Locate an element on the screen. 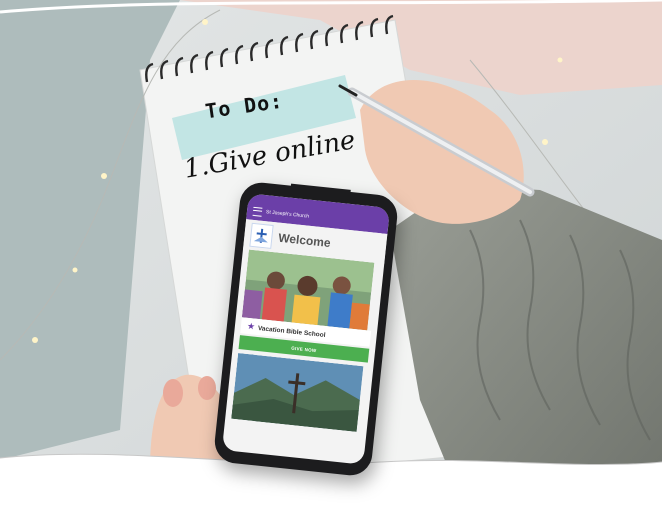 The width and height of the screenshot is (662, 521). menu-icon is located at coordinates (257, 211).